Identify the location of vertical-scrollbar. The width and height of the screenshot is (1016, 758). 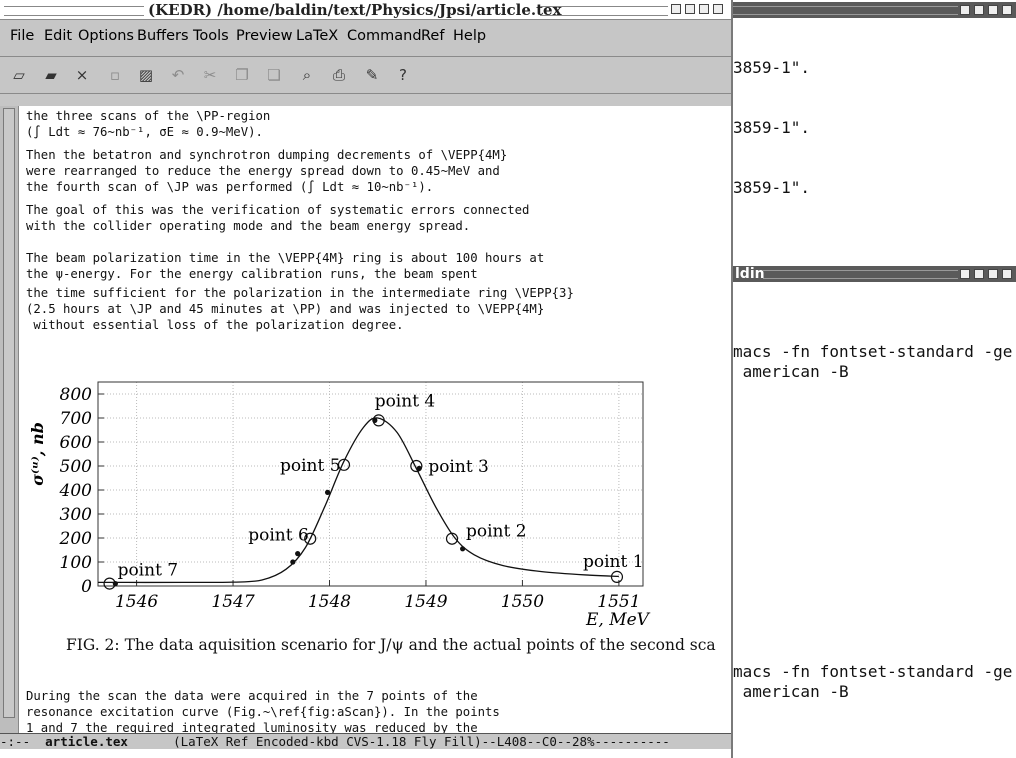
(9, 420).